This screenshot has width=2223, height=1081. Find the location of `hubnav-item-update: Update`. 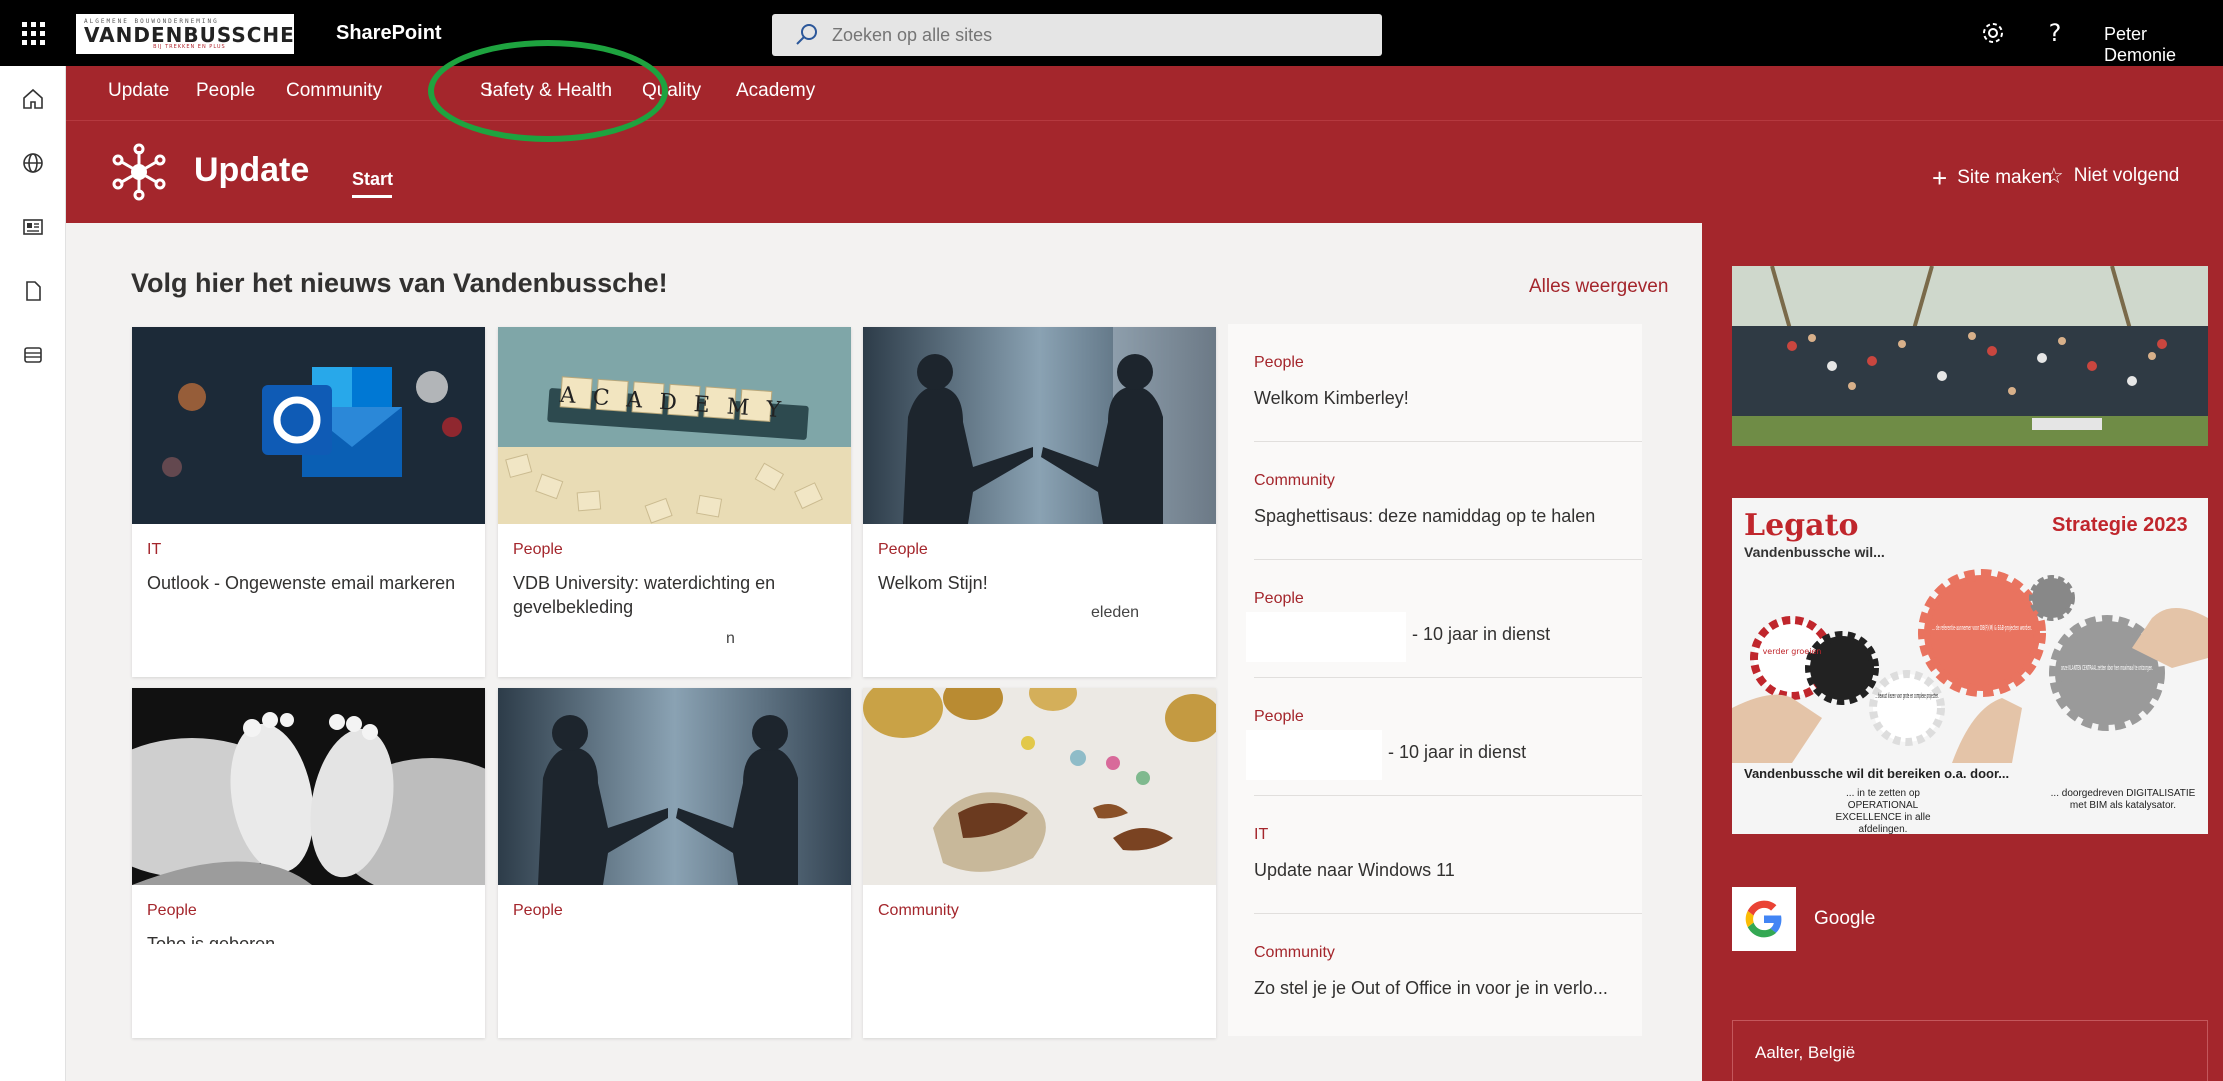

hubnav-item-update: Update is located at coordinates (138, 91).